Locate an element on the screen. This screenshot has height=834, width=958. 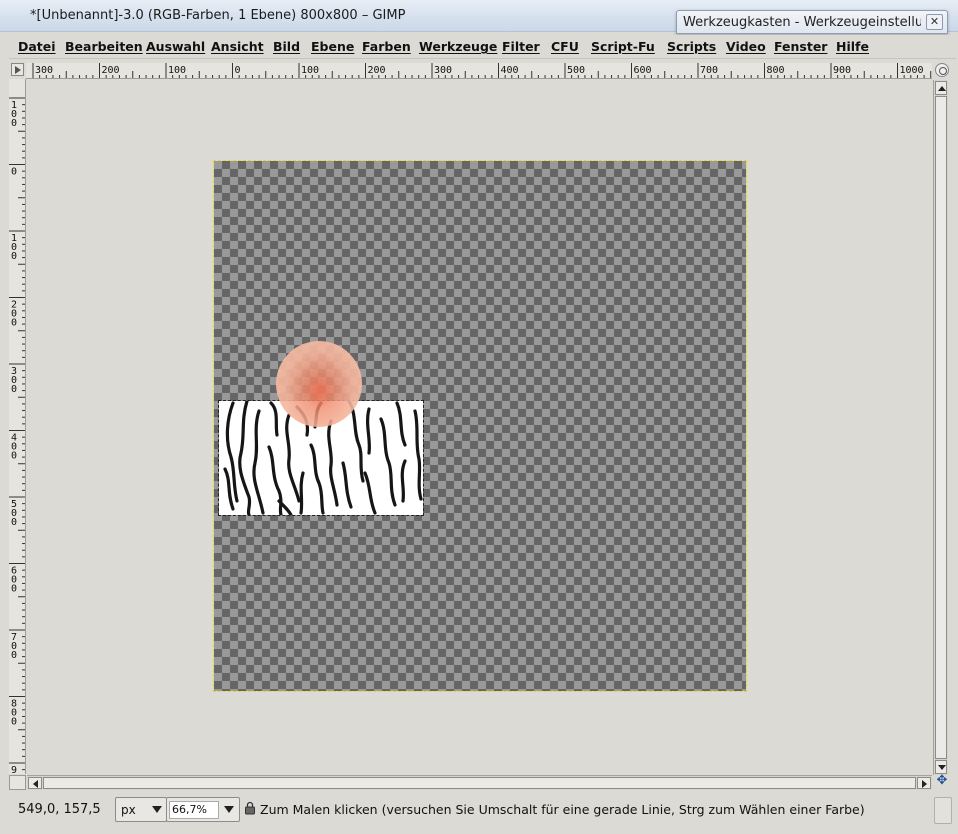
menu-scripts: Scripts is located at coordinates (691, 46).